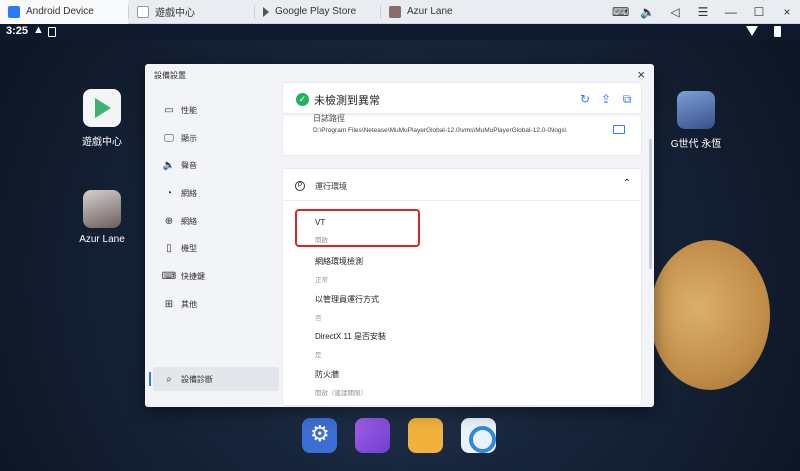  What do you see at coordinates (60, 11) in the screenshot?
I see `tab-label: Android Device` at bounding box center [60, 11].